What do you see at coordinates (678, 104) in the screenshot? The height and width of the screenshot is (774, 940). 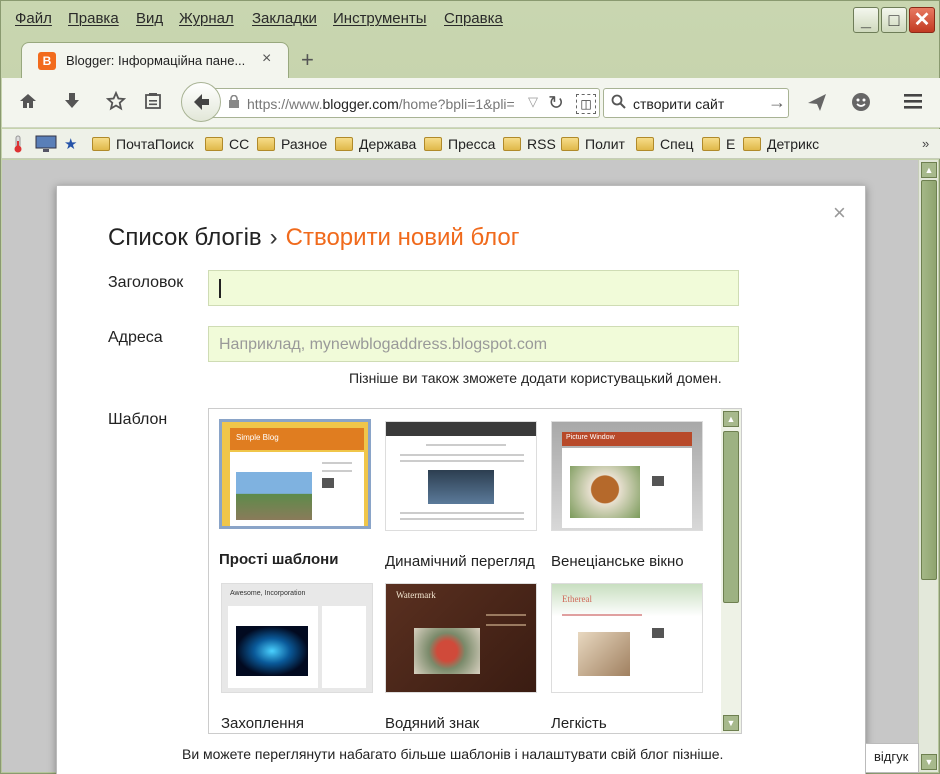 I see `search-input: створити сайт` at bounding box center [678, 104].